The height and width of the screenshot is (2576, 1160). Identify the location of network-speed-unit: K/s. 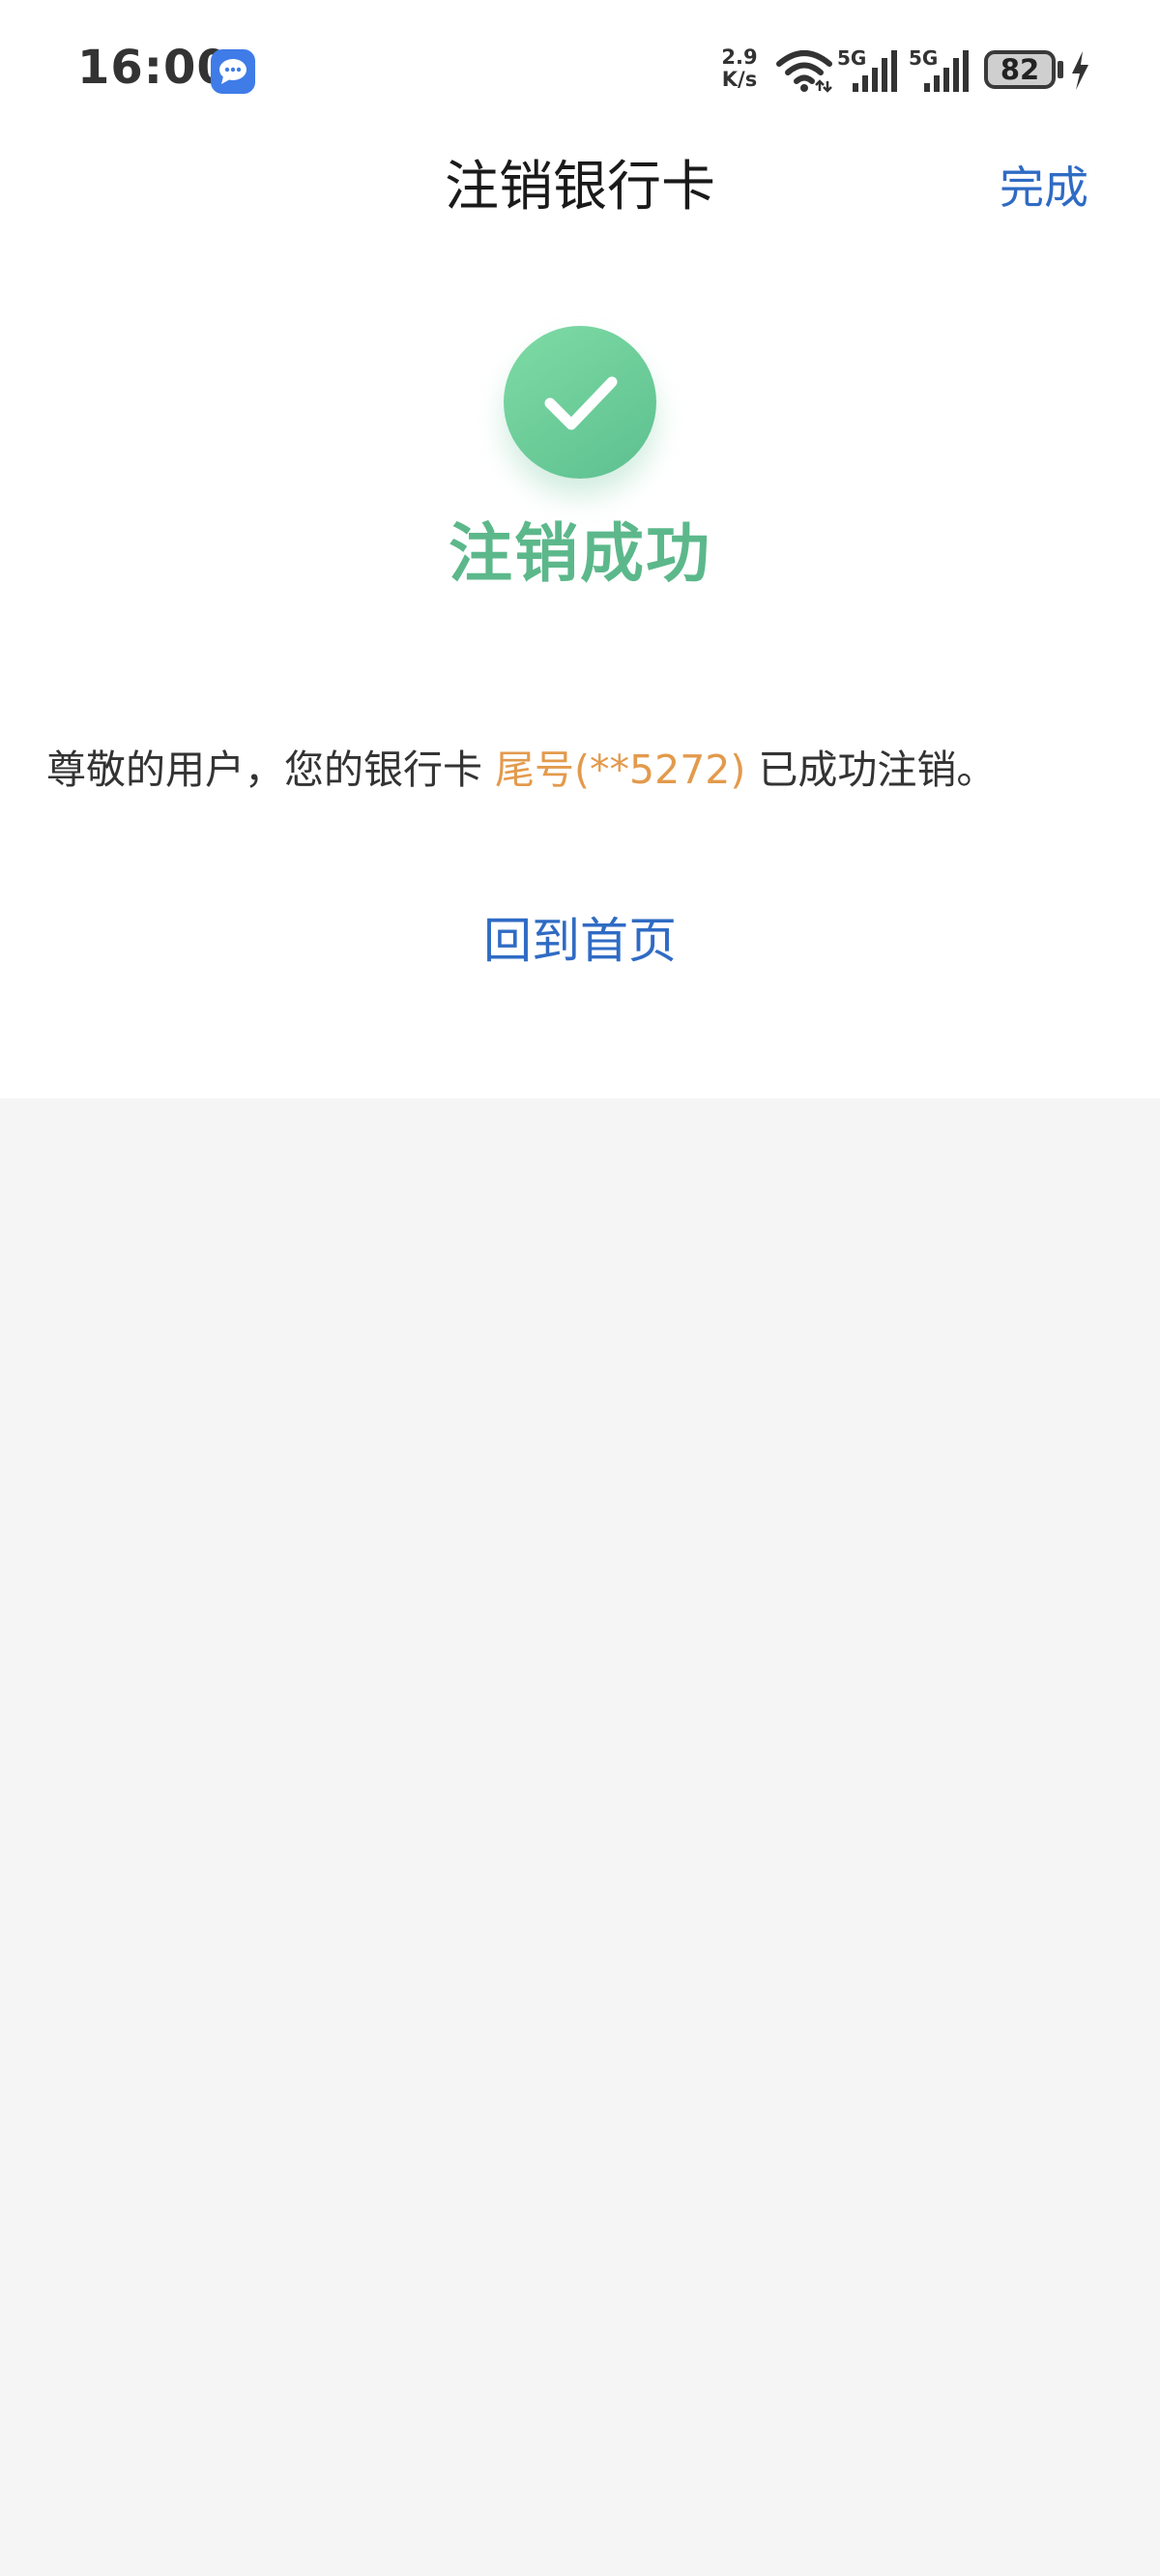
(739, 79).